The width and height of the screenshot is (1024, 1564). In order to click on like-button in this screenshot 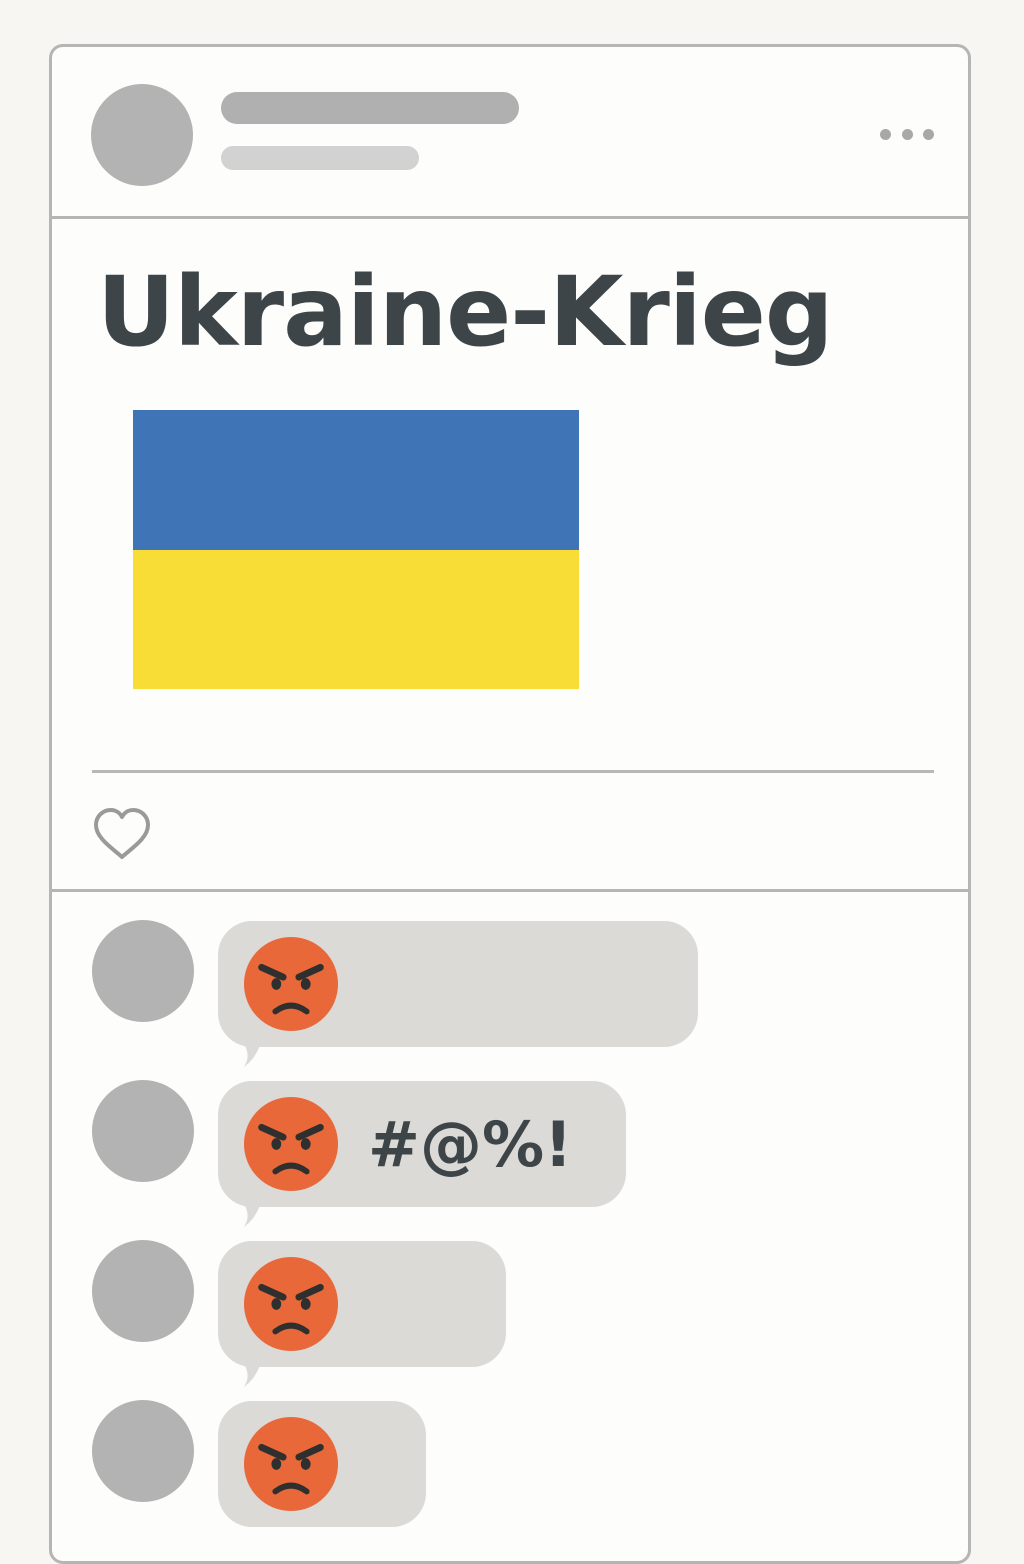, I will do `click(122, 834)`.